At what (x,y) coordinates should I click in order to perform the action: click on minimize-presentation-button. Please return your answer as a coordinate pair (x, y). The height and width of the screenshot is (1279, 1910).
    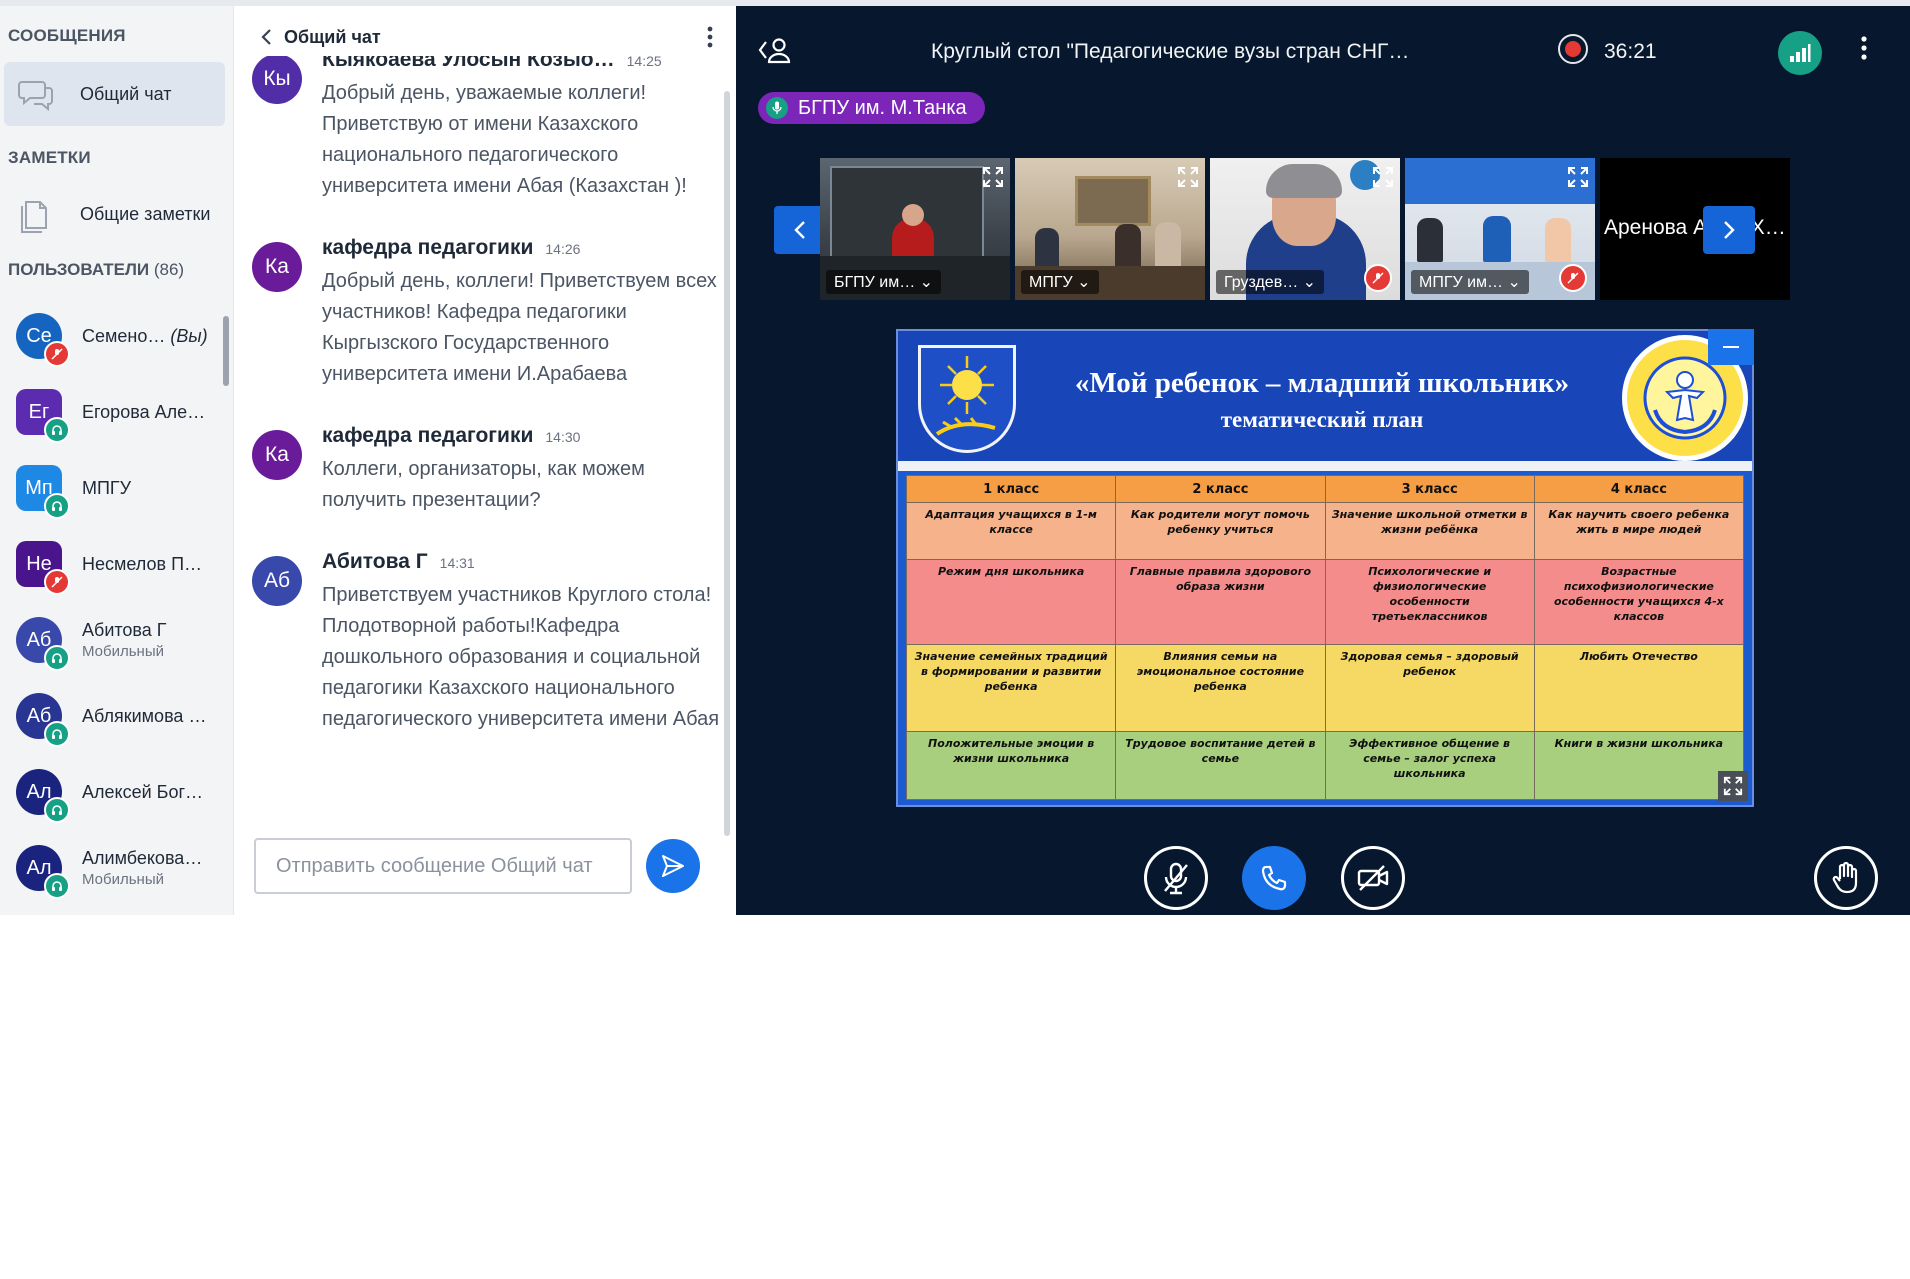
    Looking at the image, I should click on (1731, 347).